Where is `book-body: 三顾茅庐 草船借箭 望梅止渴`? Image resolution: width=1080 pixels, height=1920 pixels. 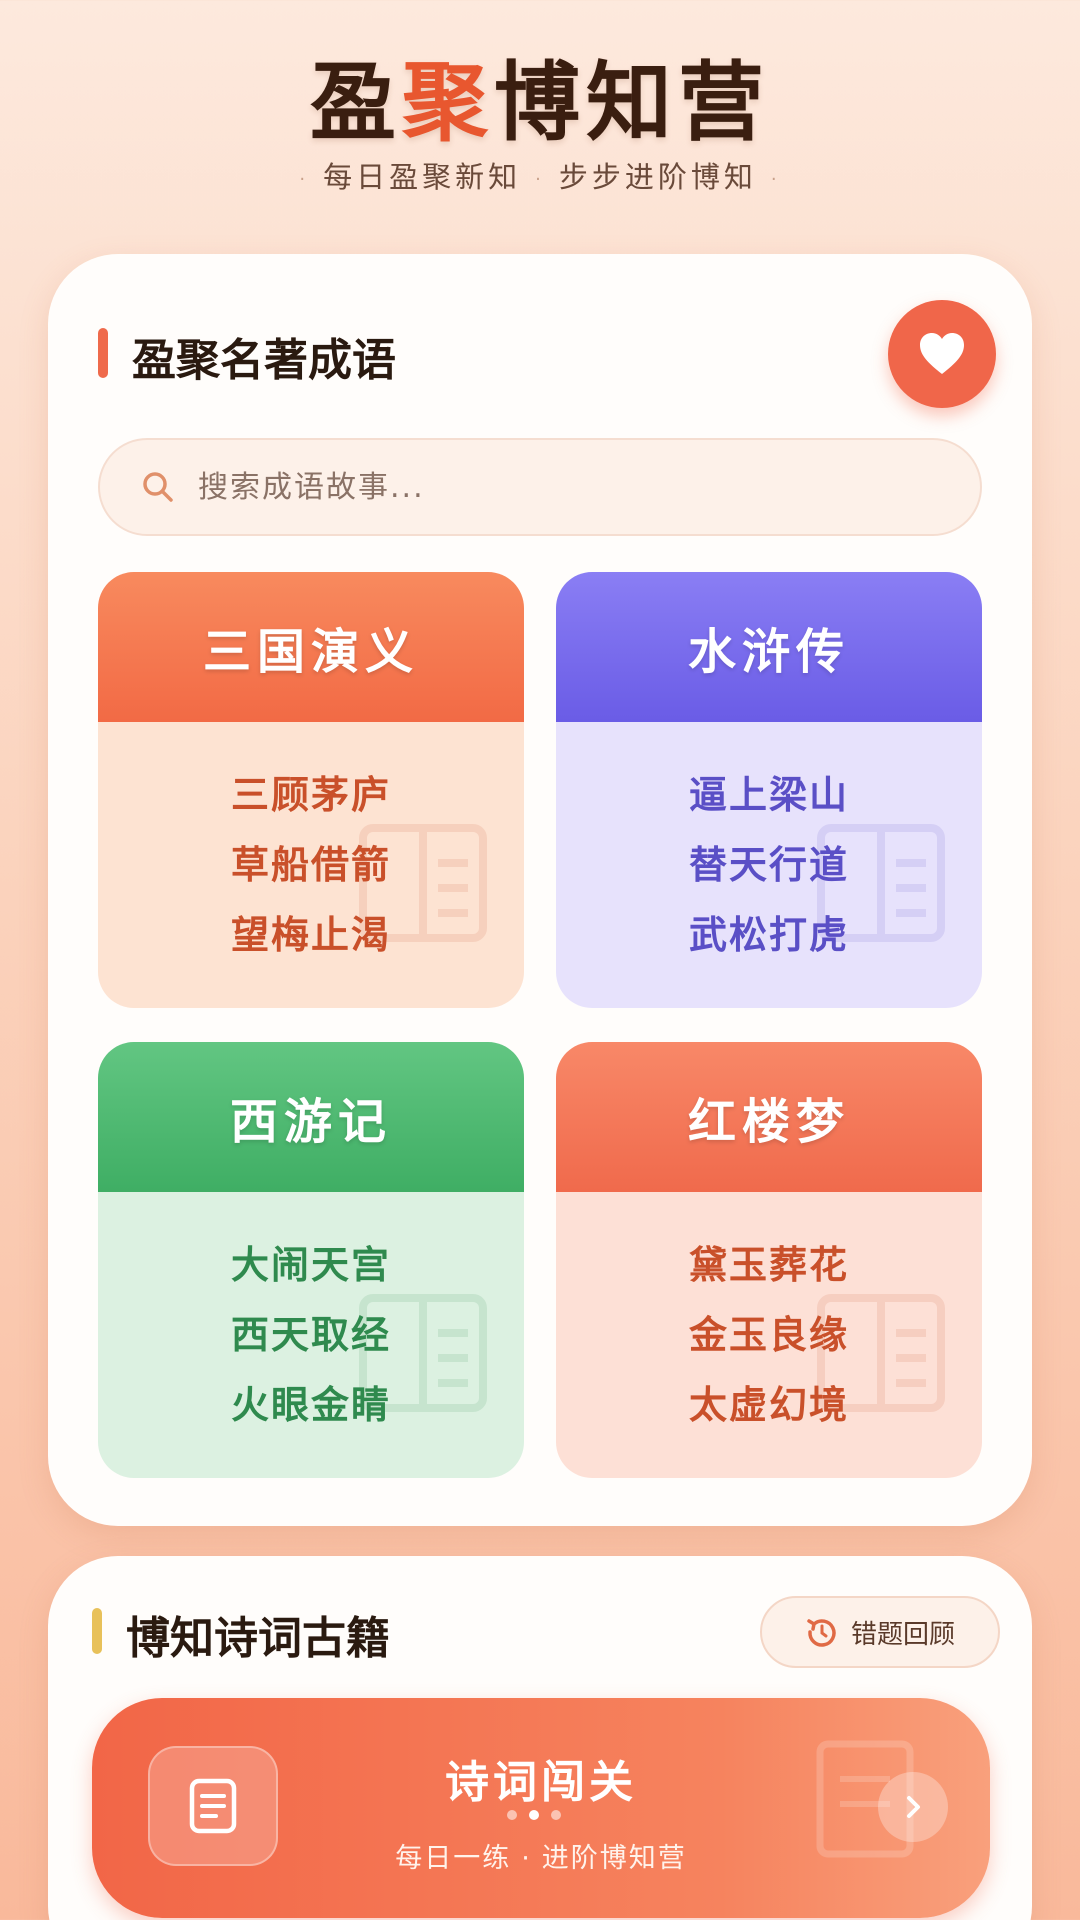 book-body: 三顾茅庐 草船借箭 望梅止渴 is located at coordinates (311, 865).